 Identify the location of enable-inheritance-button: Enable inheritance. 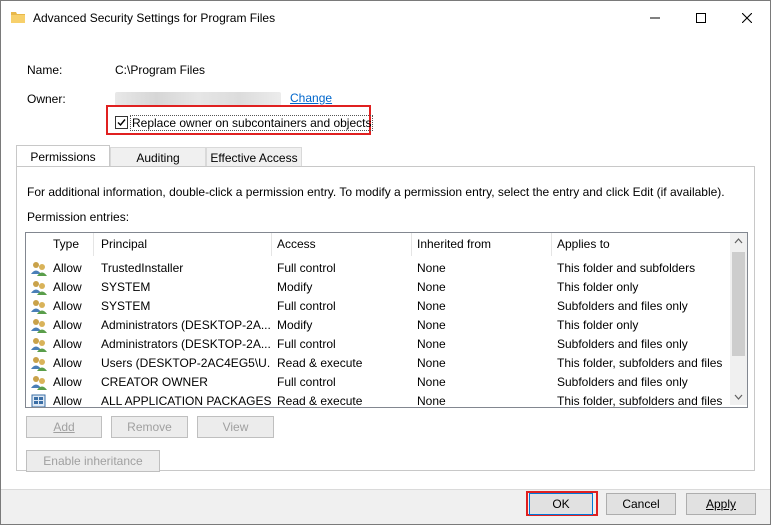
(93, 461).